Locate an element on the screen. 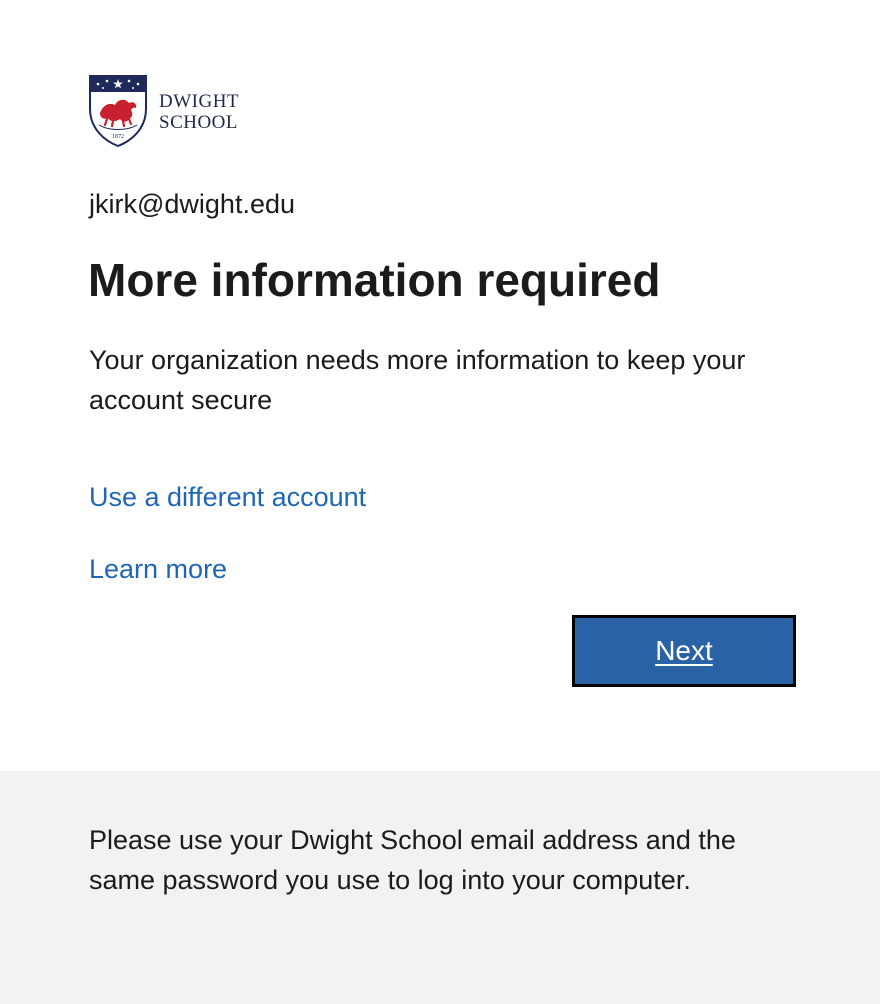 The image size is (880, 1004). svg-text: 1872 is located at coordinates (118, 137).